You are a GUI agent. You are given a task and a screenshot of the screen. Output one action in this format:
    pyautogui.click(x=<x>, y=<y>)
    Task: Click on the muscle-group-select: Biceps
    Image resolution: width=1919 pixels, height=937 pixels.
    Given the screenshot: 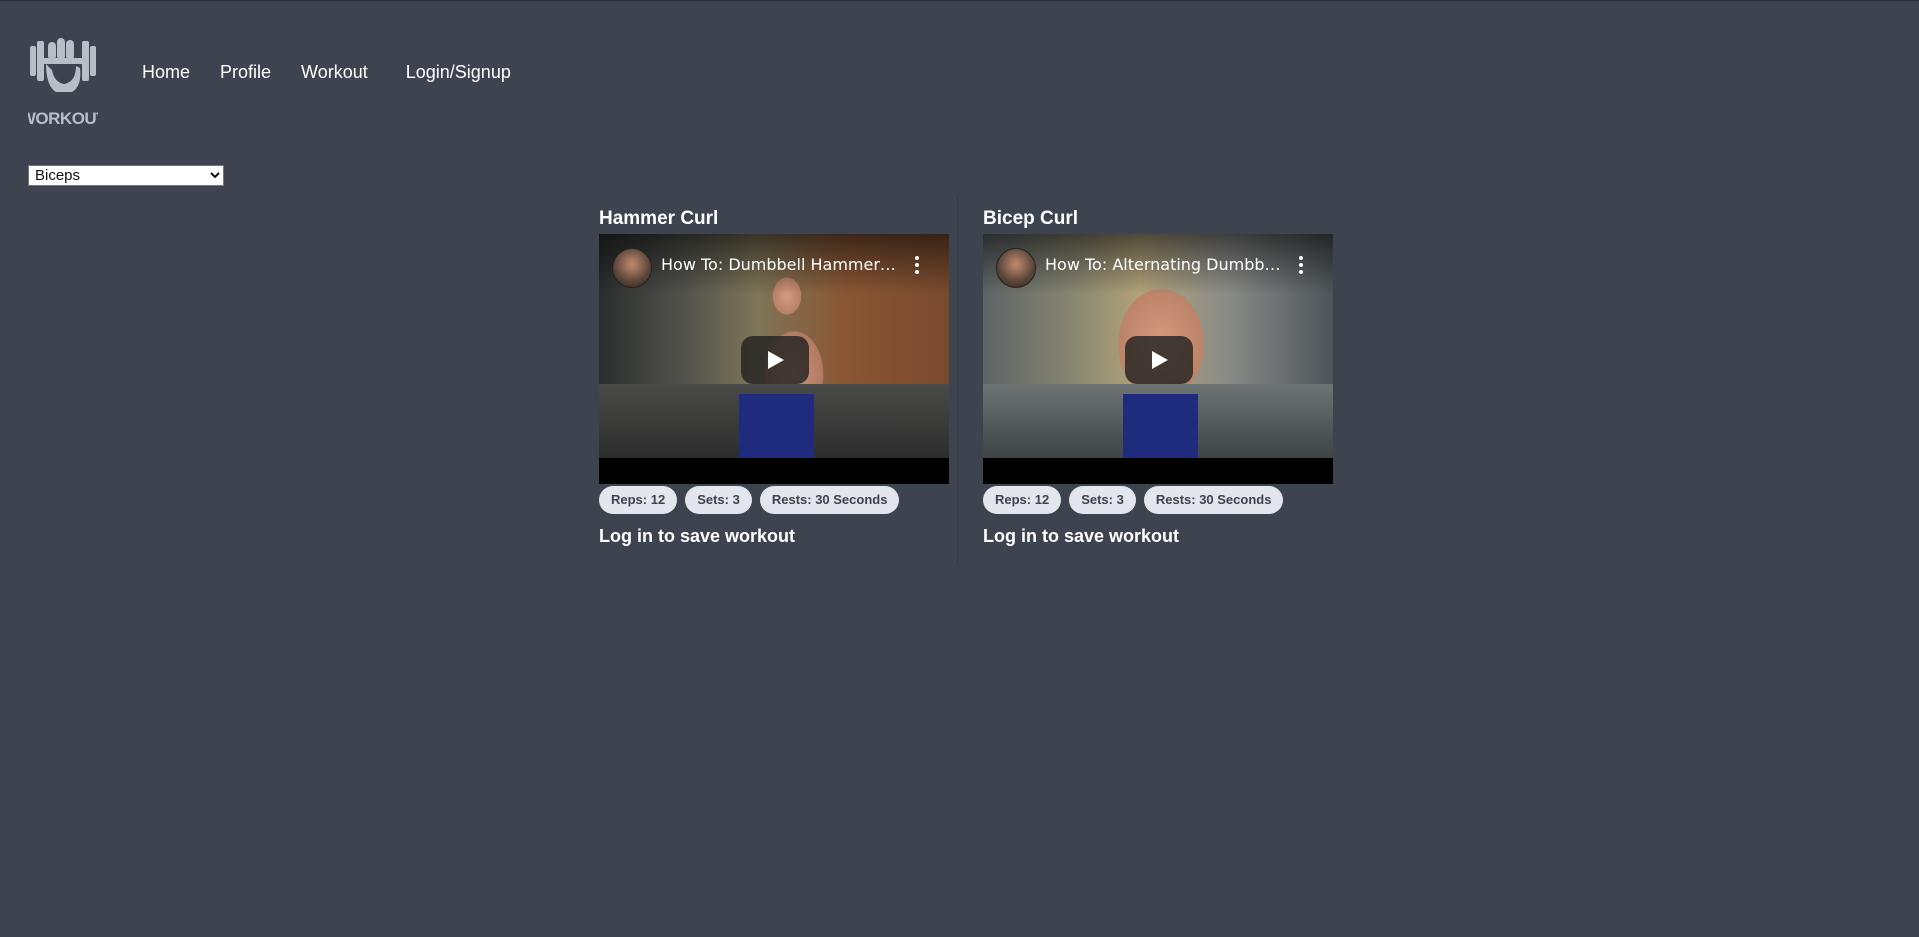 What is the action you would take?
    pyautogui.click(x=126, y=175)
    